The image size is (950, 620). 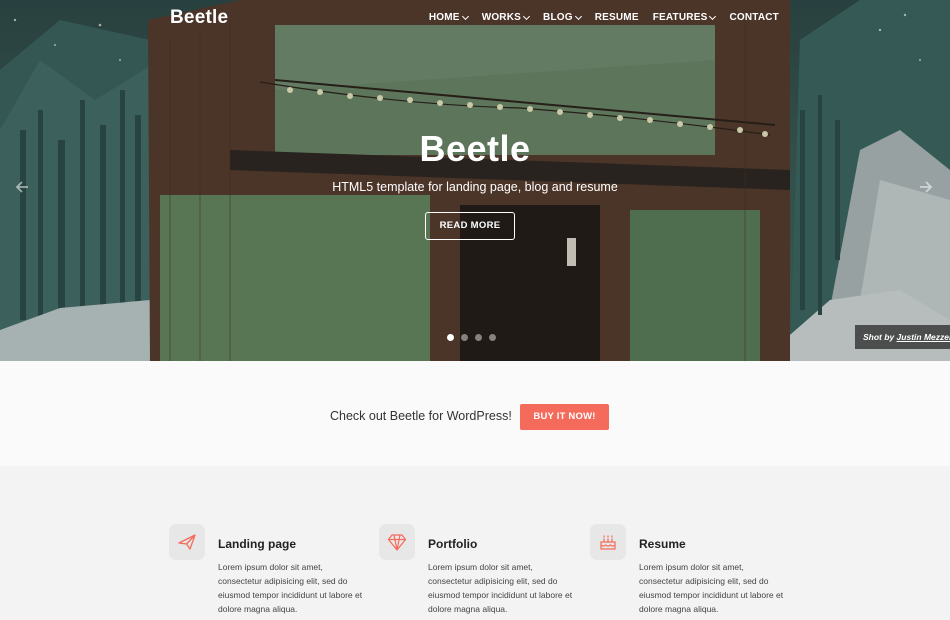 I want to click on menu-item-works: WORKS, so click(x=506, y=17).